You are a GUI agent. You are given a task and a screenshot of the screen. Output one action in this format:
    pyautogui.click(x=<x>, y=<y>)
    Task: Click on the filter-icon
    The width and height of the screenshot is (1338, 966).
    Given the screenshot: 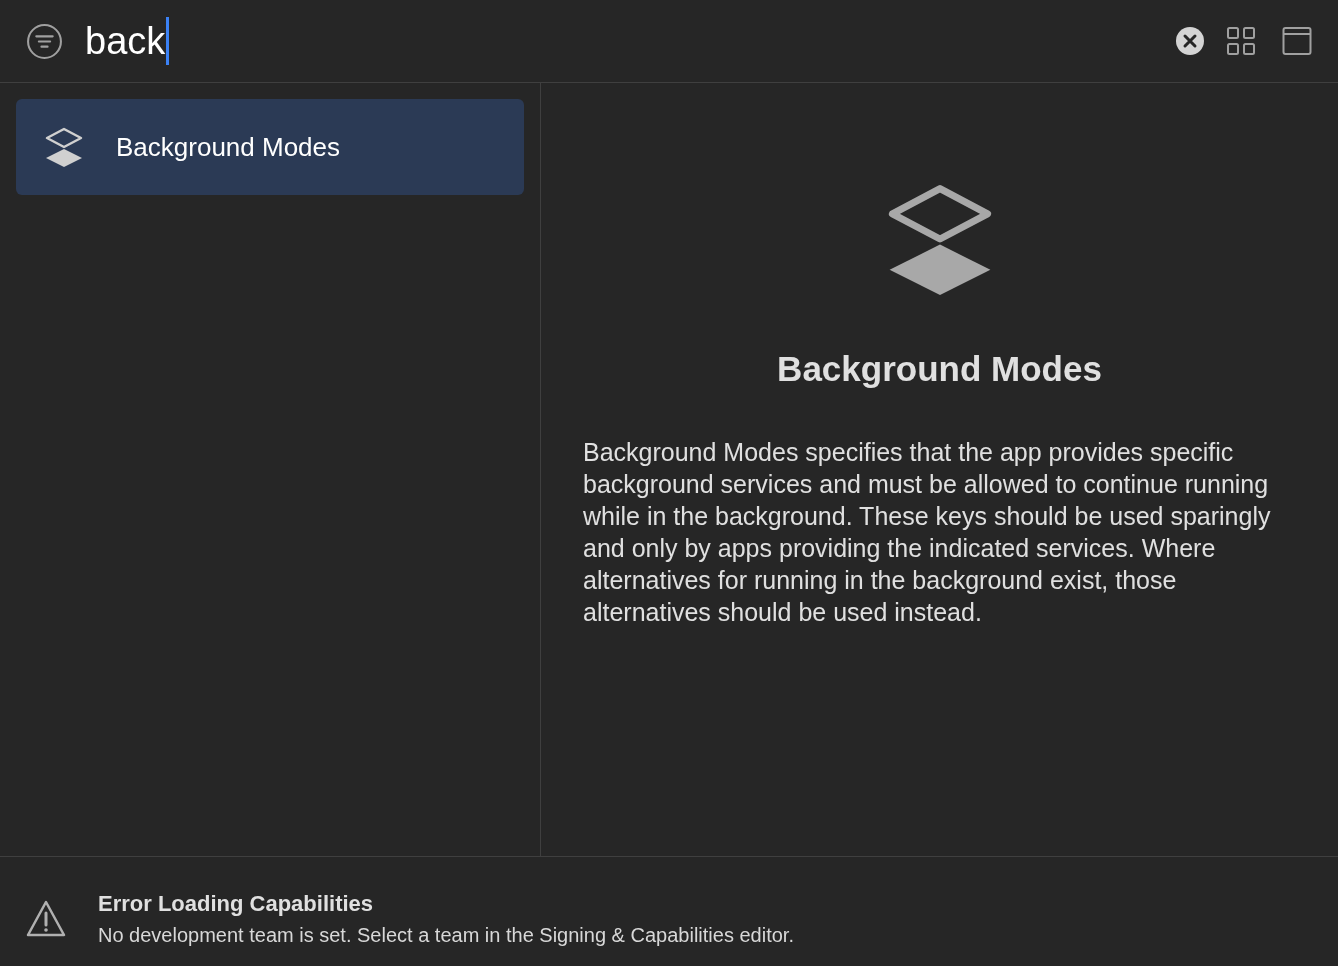 What is the action you would take?
    pyautogui.click(x=44, y=41)
    